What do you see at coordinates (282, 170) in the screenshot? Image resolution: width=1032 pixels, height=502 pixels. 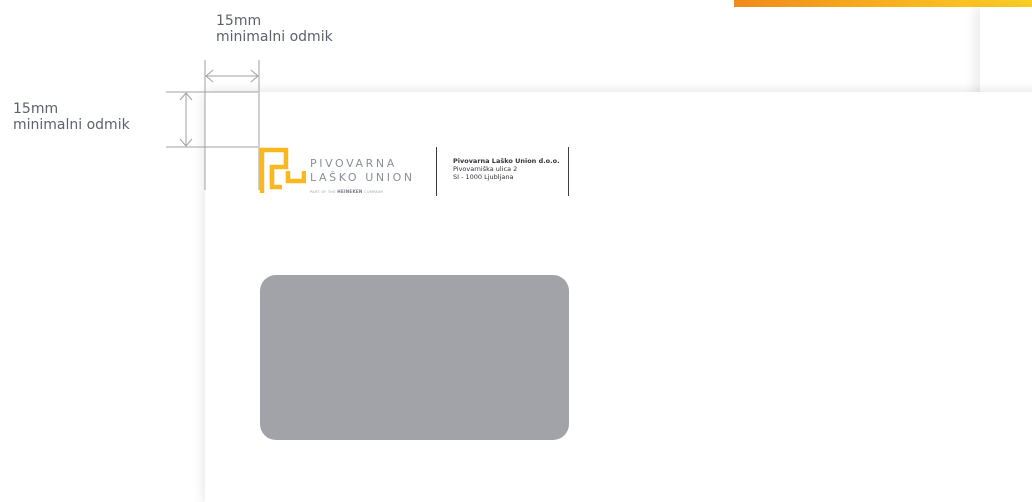 I see `pivovarna-lasko-union-logo-icon` at bounding box center [282, 170].